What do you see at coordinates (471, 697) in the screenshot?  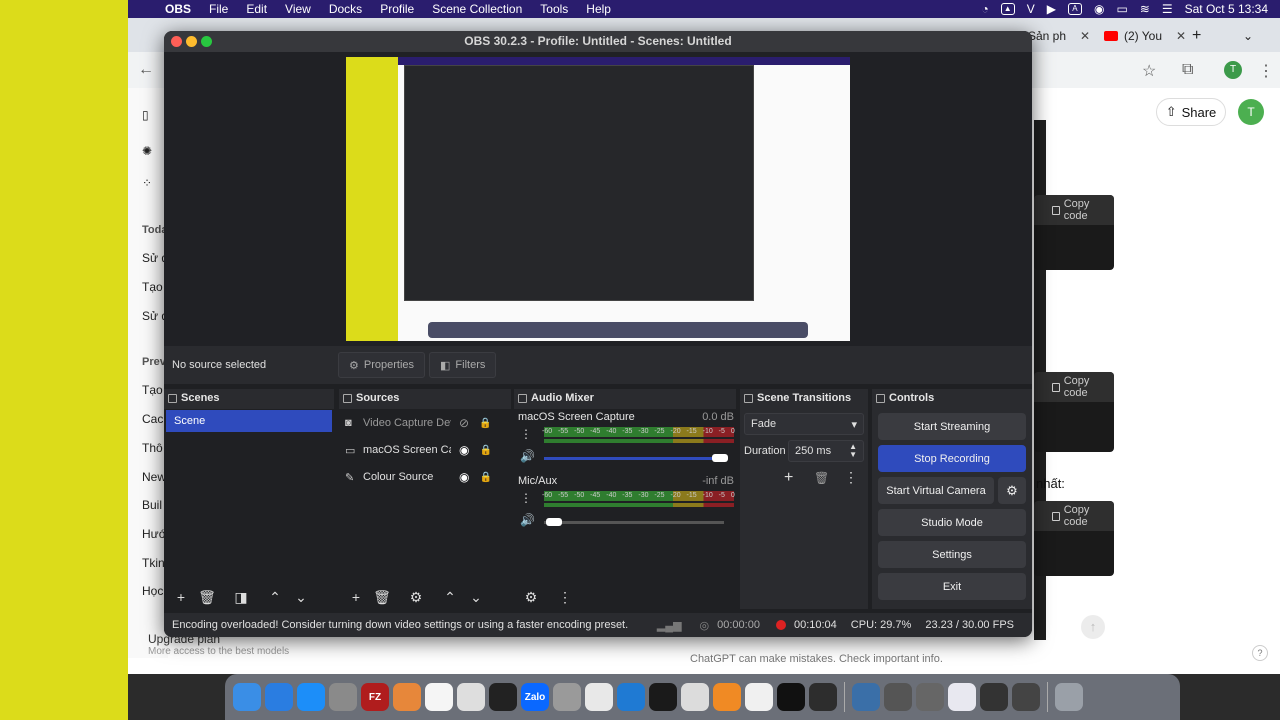 I see `dock-app-script-editor-icon` at bounding box center [471, 697].